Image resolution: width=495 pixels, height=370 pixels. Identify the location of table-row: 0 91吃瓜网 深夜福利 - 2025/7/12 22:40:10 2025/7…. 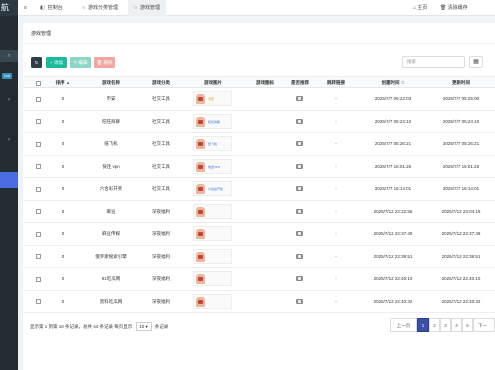
(259, 279).